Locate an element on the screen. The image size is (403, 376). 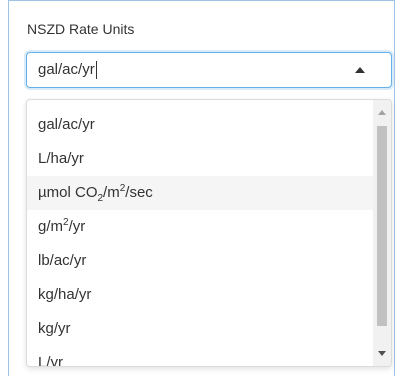
scroll-up-arrow-icon is located at coordinates (382, 112).